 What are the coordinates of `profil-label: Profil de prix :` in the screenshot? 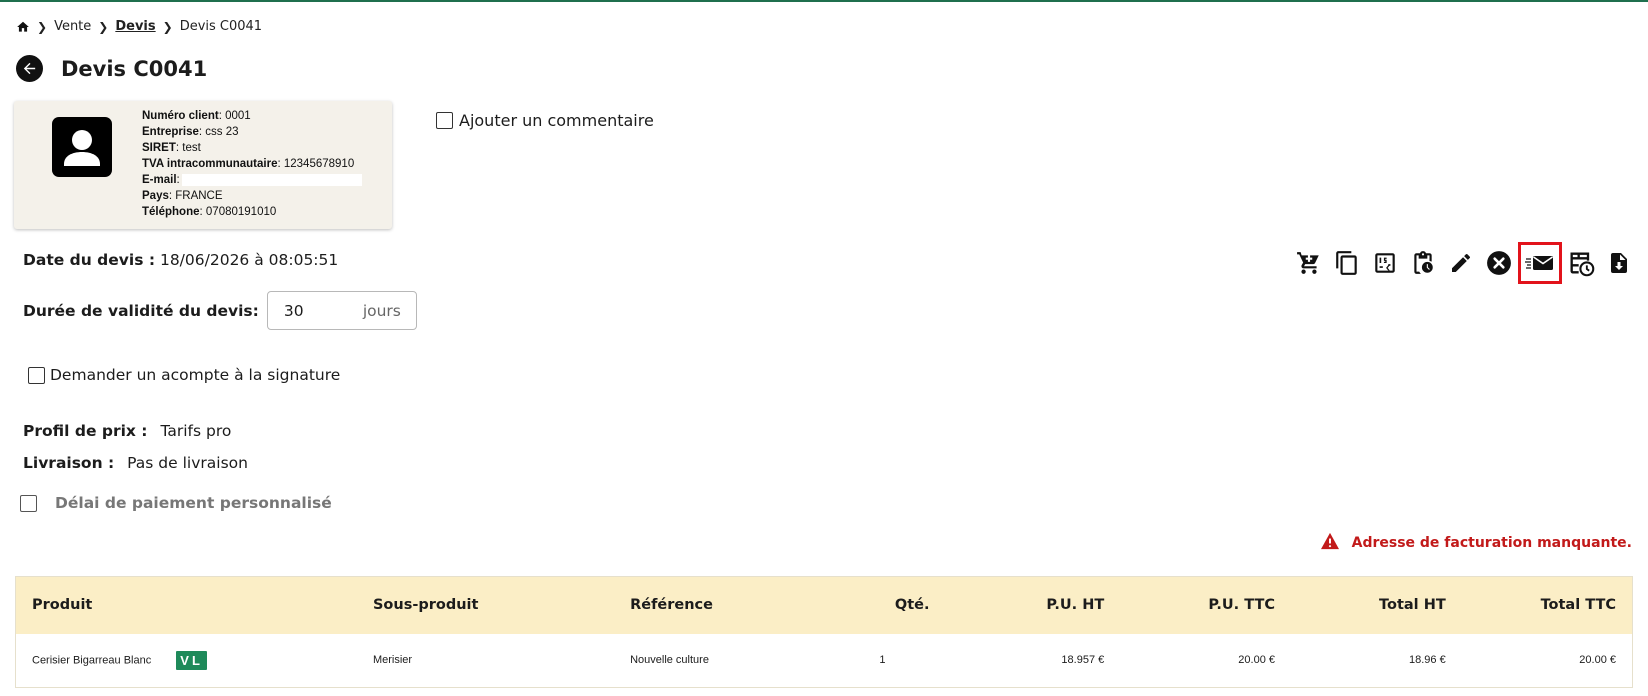 It's located at (85, 431).